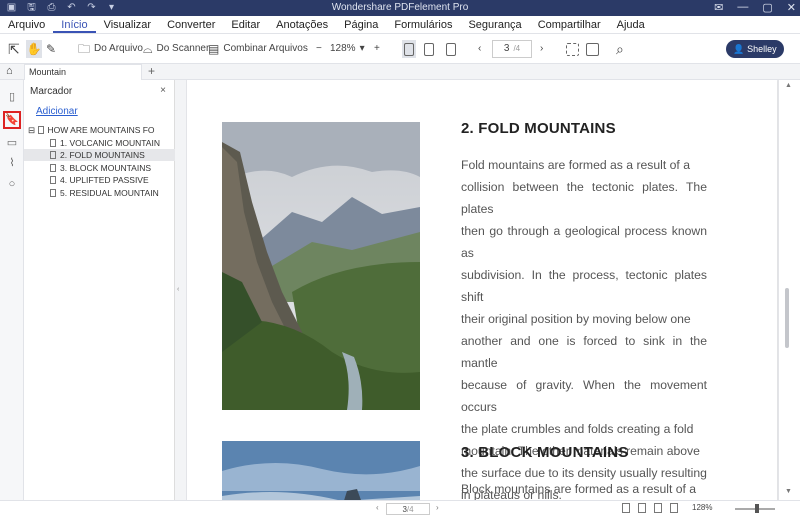  Describe the element at coordinates (14, 49) in the screenshot. I see `select-tool-icon: ⇱` at that location.